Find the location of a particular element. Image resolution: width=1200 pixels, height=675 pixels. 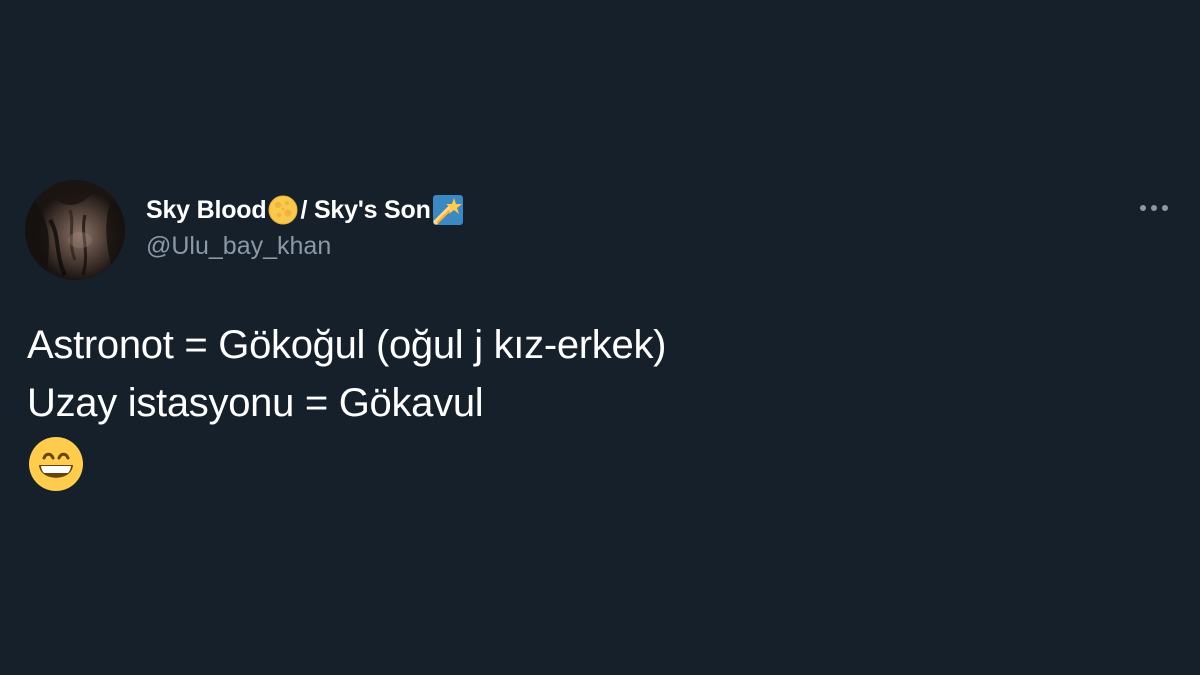

more-options-button is located at coordinates (1154, 208).